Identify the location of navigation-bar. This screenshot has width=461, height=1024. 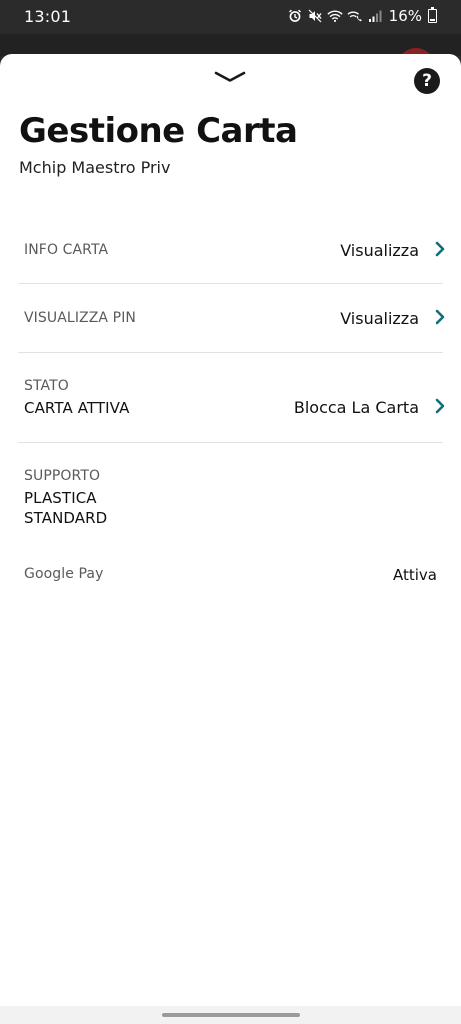
(230, 1015).